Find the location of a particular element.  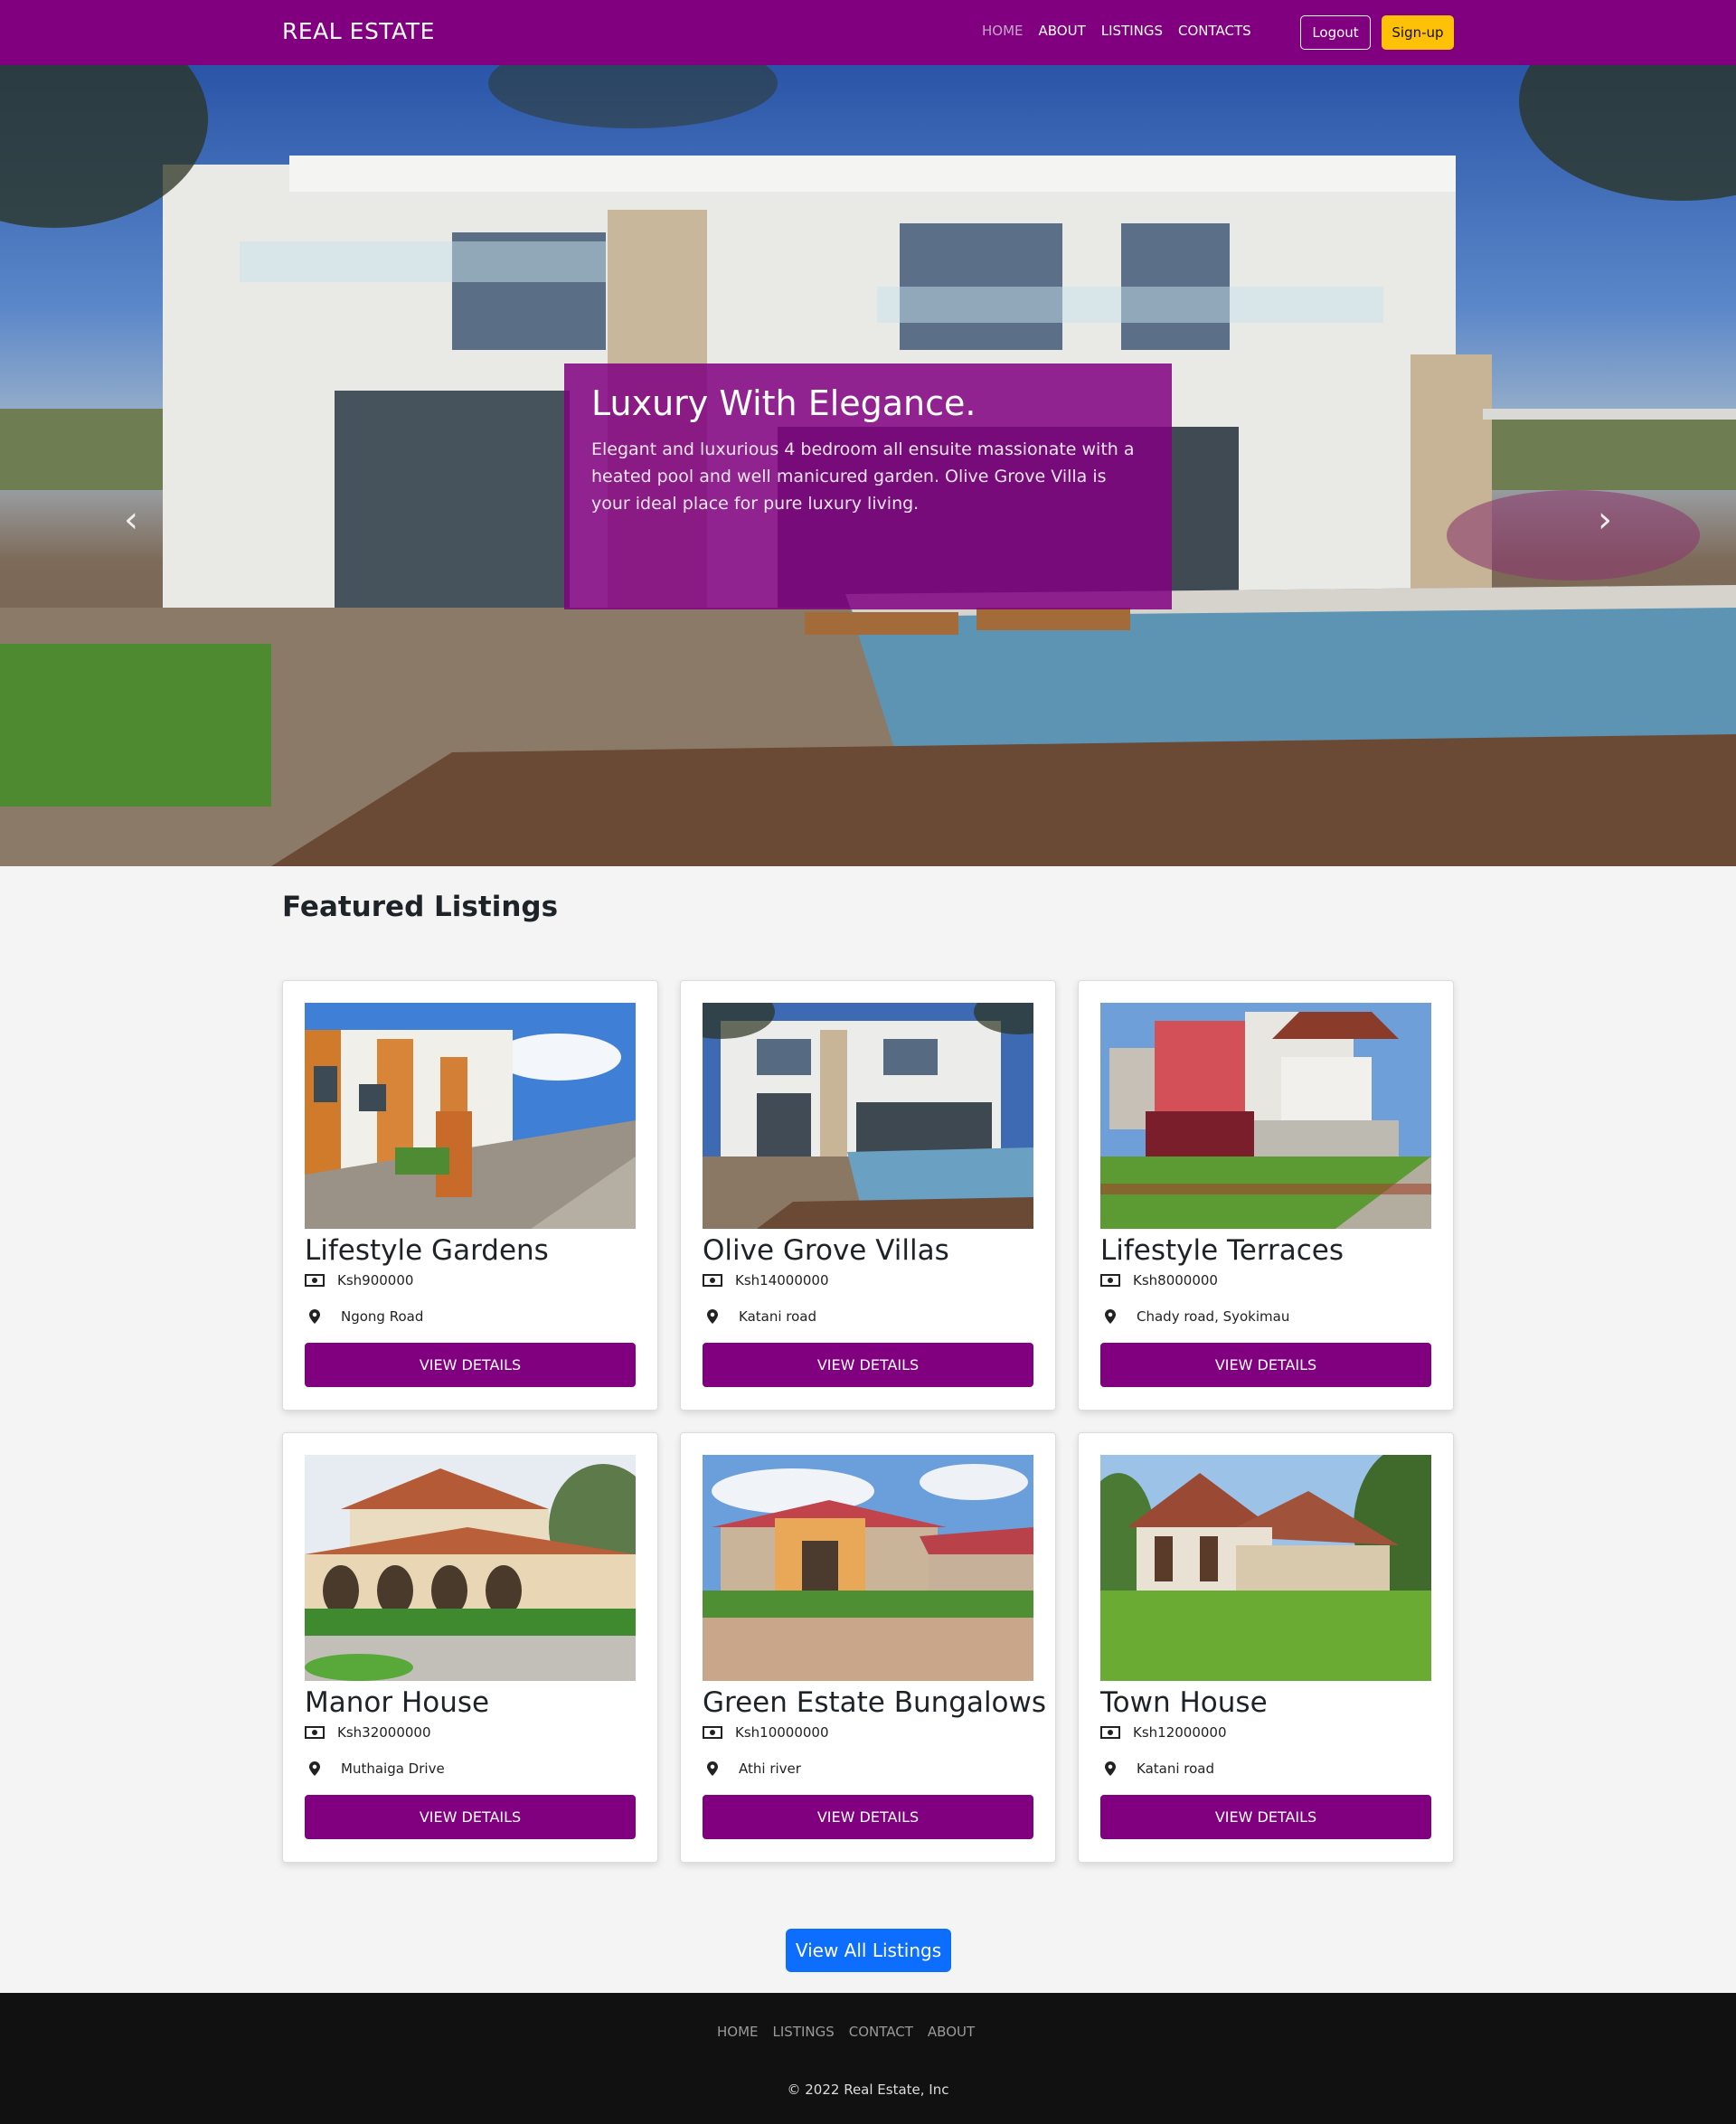

brand-logo: REAL ESTATE is located at coordinates (359, 31).